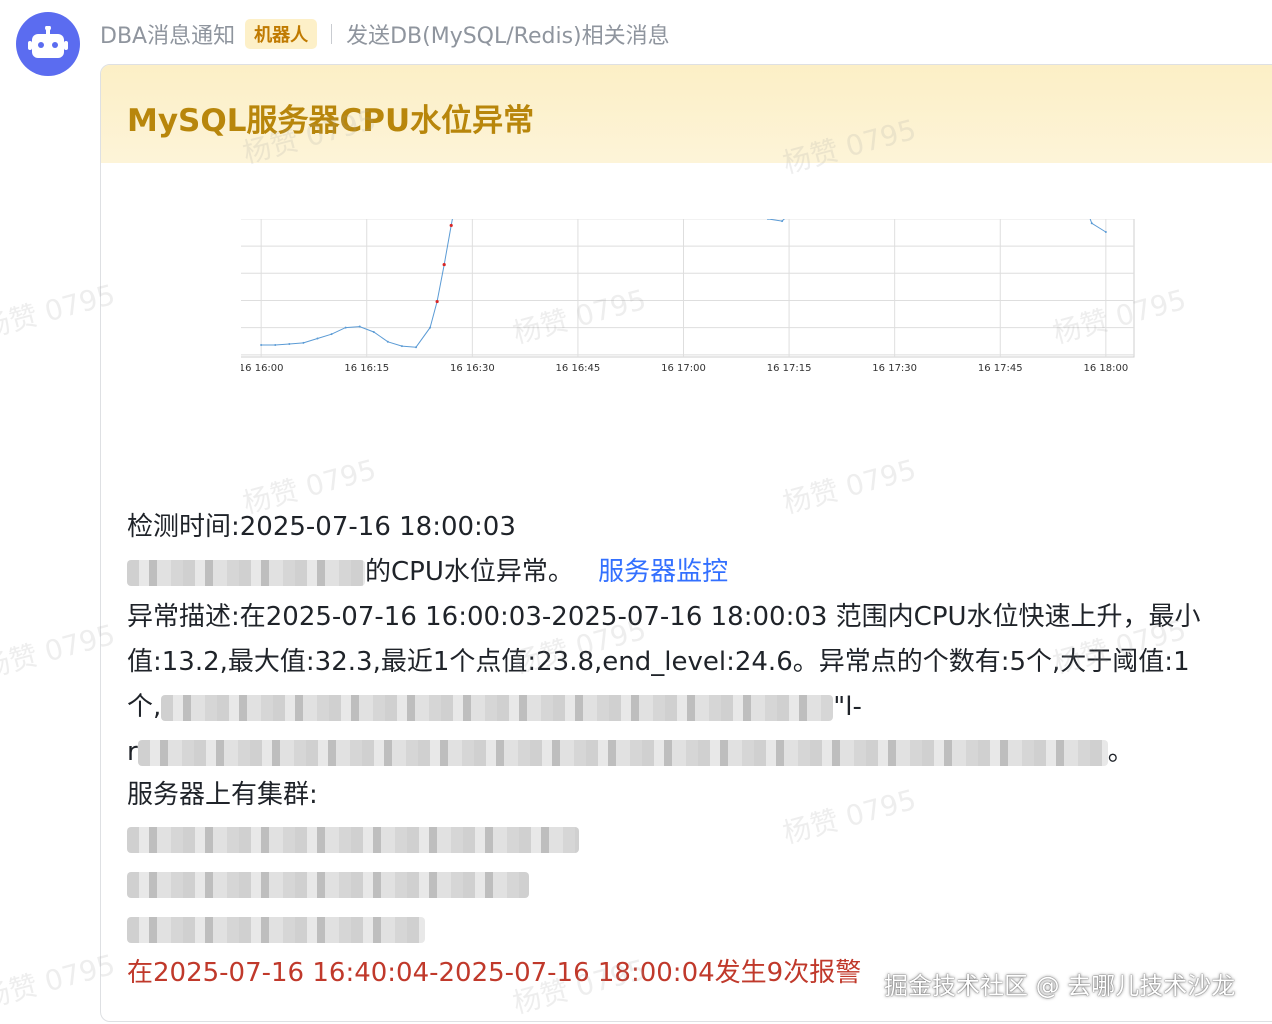 The image size is (1272, 1024). What do you see at coordinates (222, 795) in the screenshot?
I see `cluster-heading: 服务器上有集群:` at bounding box center [222, 795].